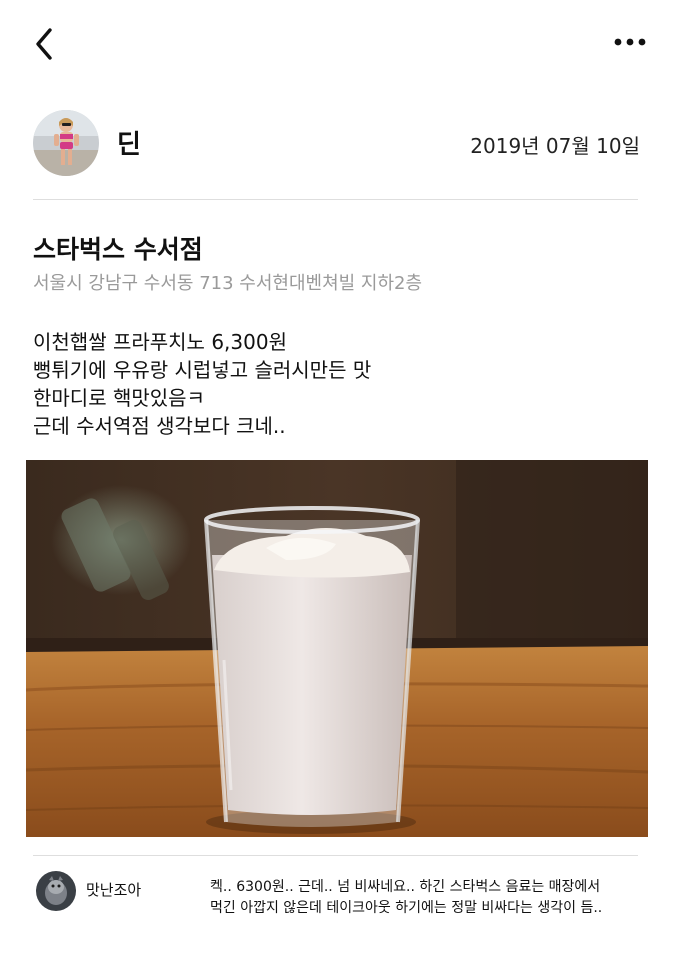 The height and width of the screenshot is (960, 675). I want to click on chevron-left-icon, so click(44, 44).